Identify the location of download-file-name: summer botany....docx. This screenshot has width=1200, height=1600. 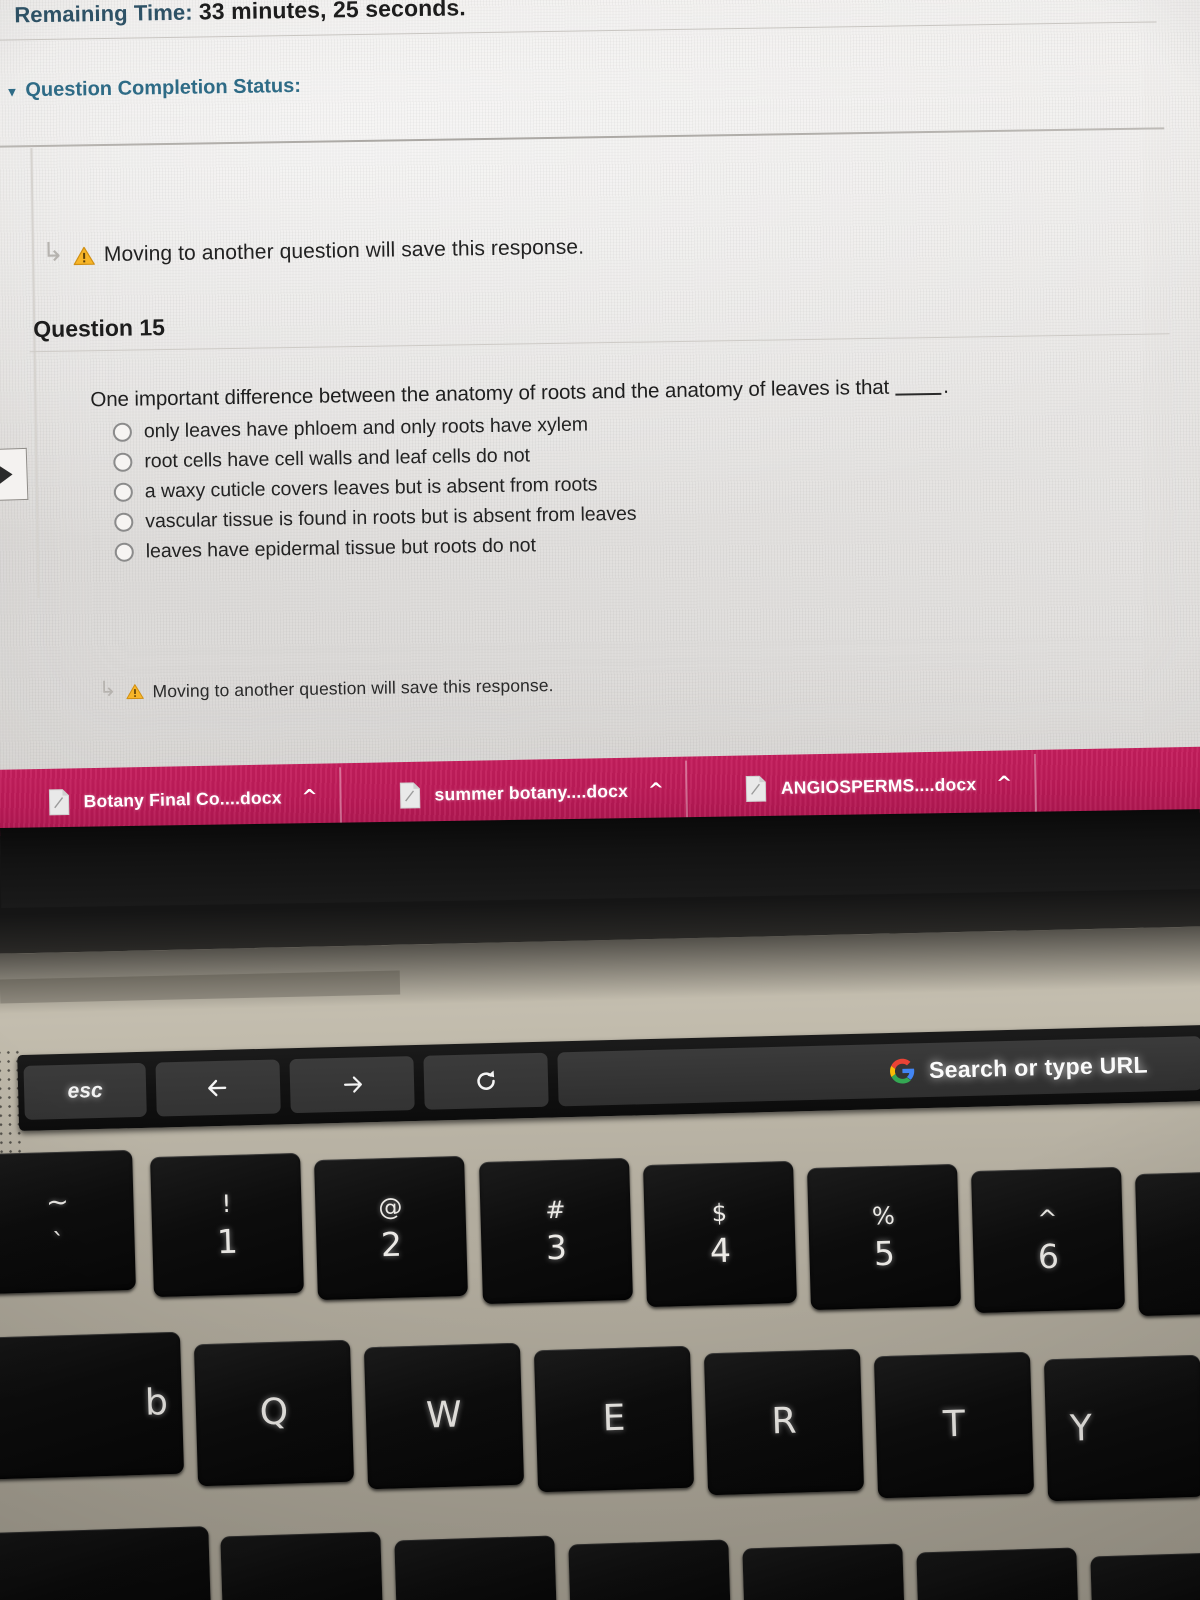
(531, 792).